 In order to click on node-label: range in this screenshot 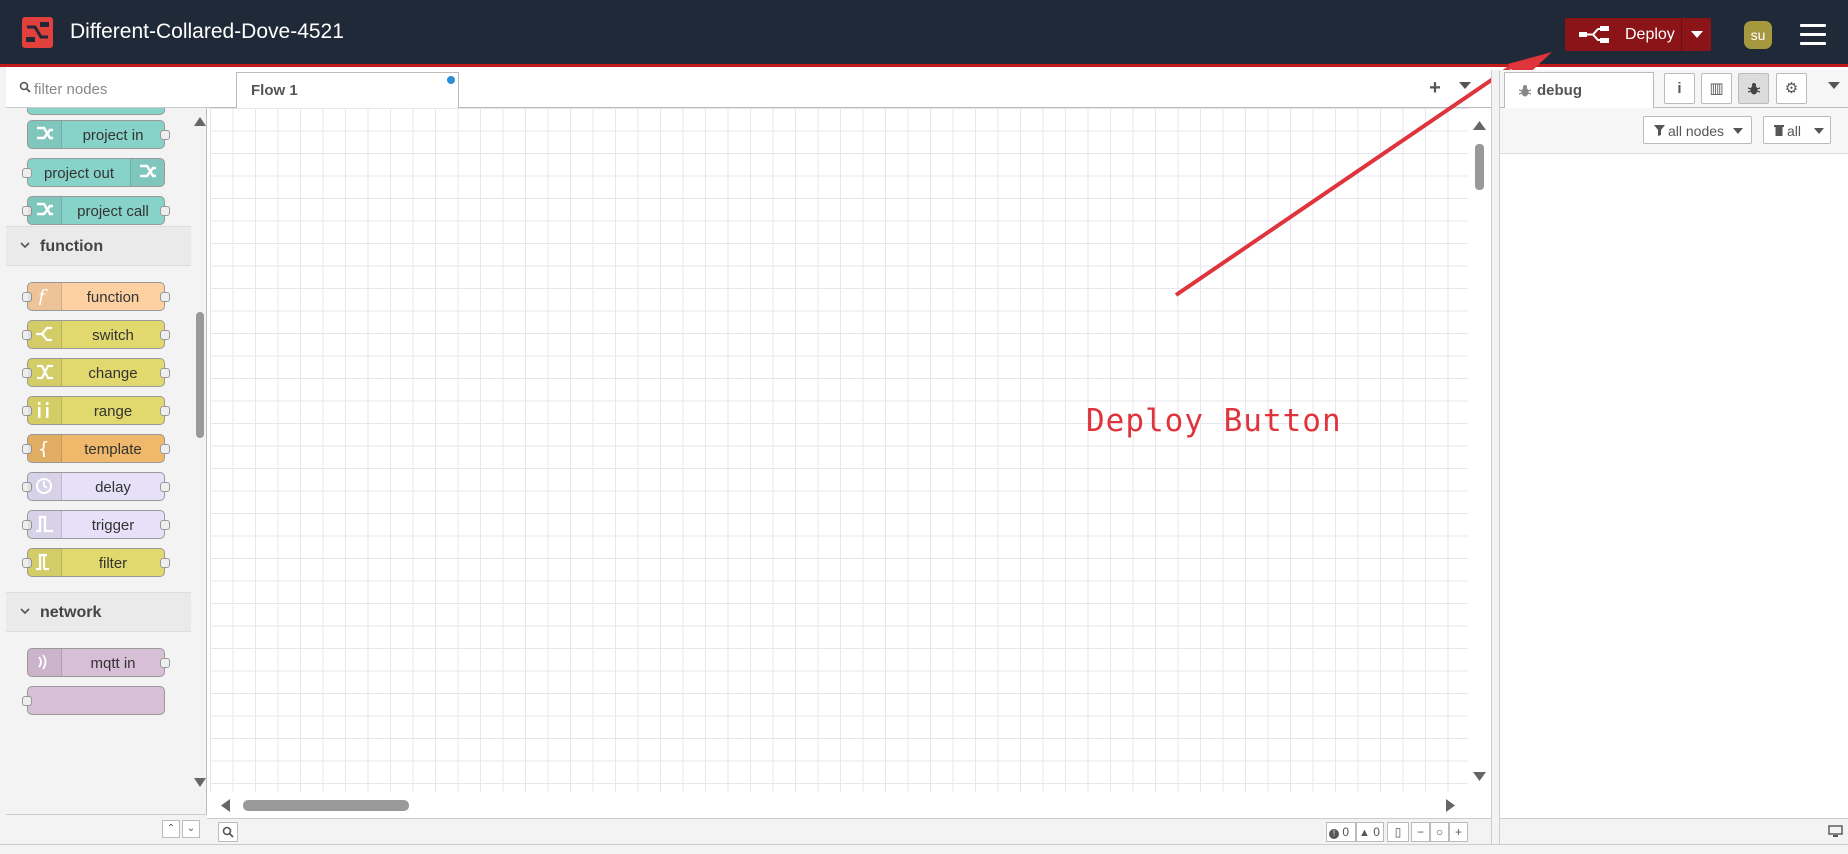, I will do `click(113, 411)`.